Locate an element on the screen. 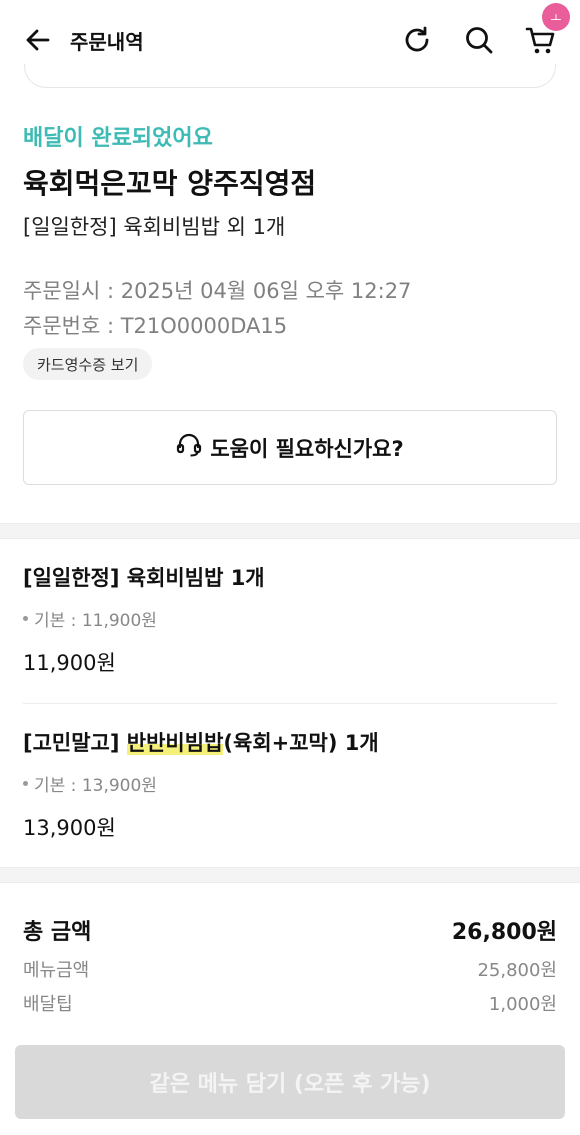 This screenshot has width=580, height=1135. total-value: 26,800원 is located at coordinates (504, 932).